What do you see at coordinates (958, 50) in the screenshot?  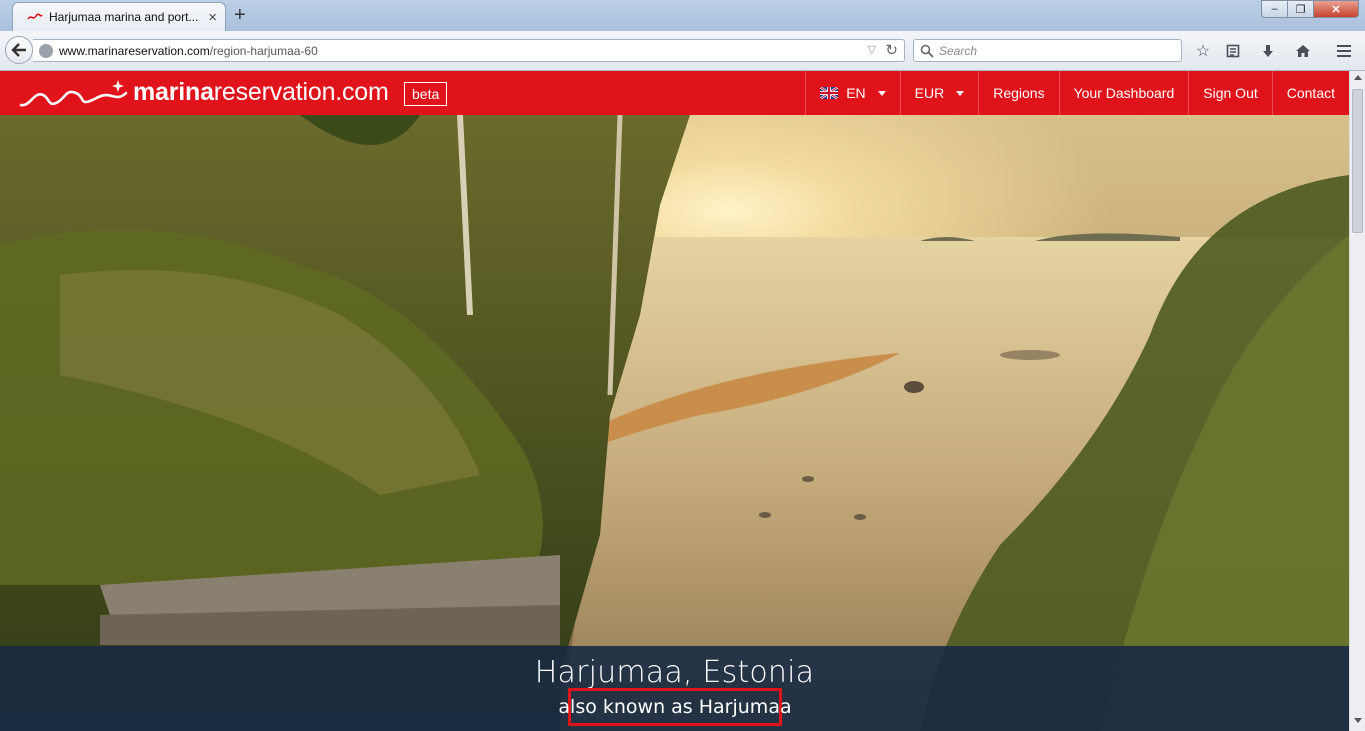 I see `search-placeholder: Search` at bounding box center [958, 50].